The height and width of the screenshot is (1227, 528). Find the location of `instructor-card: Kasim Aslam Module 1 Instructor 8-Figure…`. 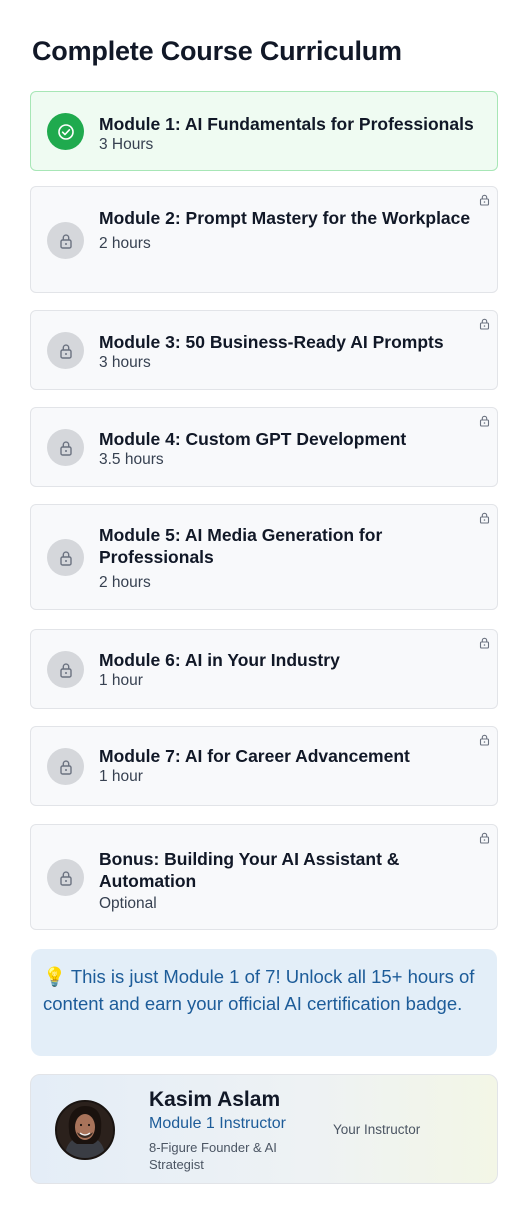

instructor-card: Kasim Aslam Module 1 Instructor 8-Figure… is located at coordinates (264, 1129).